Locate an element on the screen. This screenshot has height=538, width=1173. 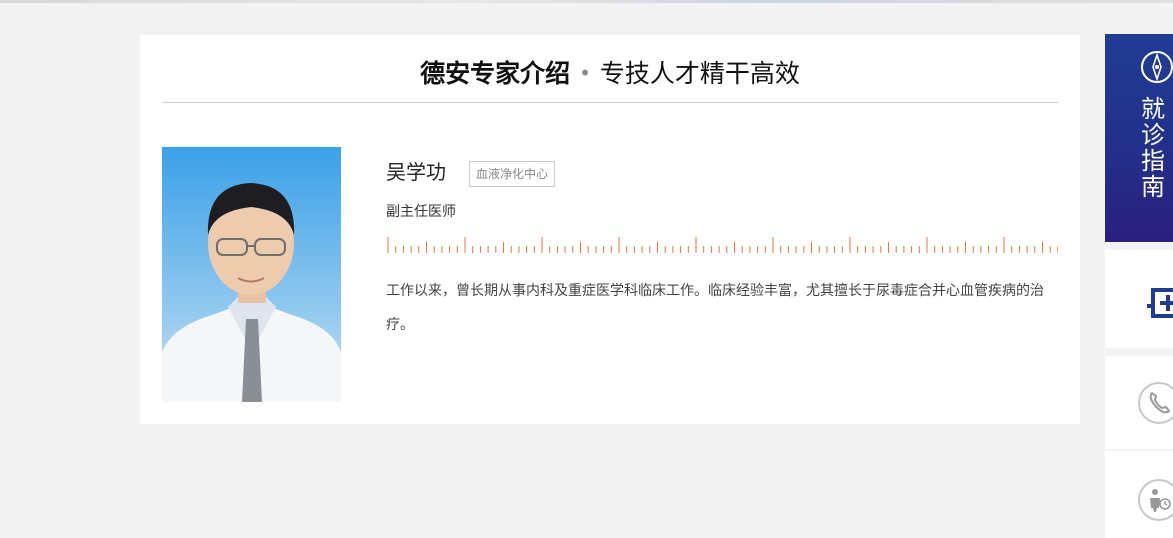
section-heading: 德安专家介绍 • 专技人才精干高效 is located at coordinates (610, 73).